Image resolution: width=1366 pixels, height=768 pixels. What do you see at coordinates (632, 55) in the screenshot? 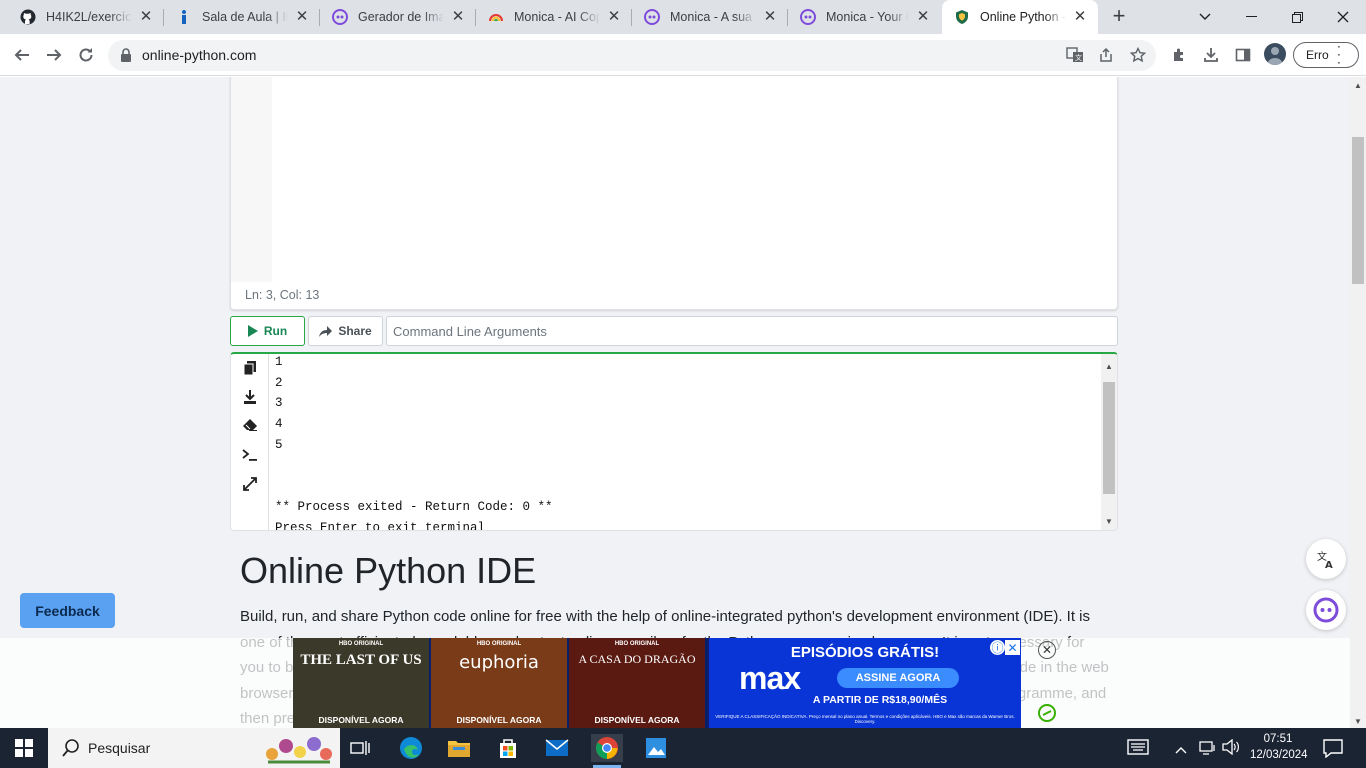
I see `address-bar: online-python.com 文` at bounding box center [632, 55].